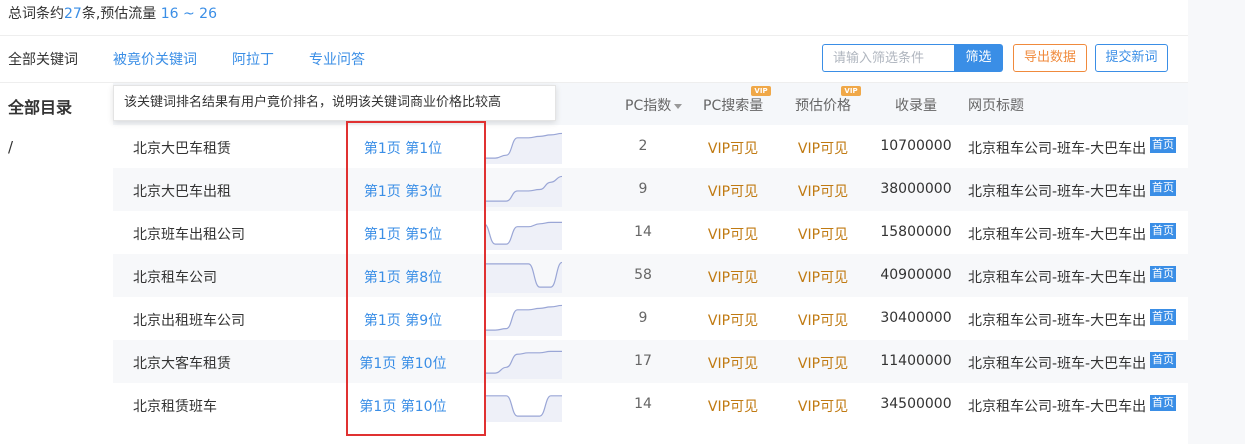  What do you see at coordinates (916, 361) in the screenshot?
I see `indexed-cell: 11400000` at bounding box center [916, 361].